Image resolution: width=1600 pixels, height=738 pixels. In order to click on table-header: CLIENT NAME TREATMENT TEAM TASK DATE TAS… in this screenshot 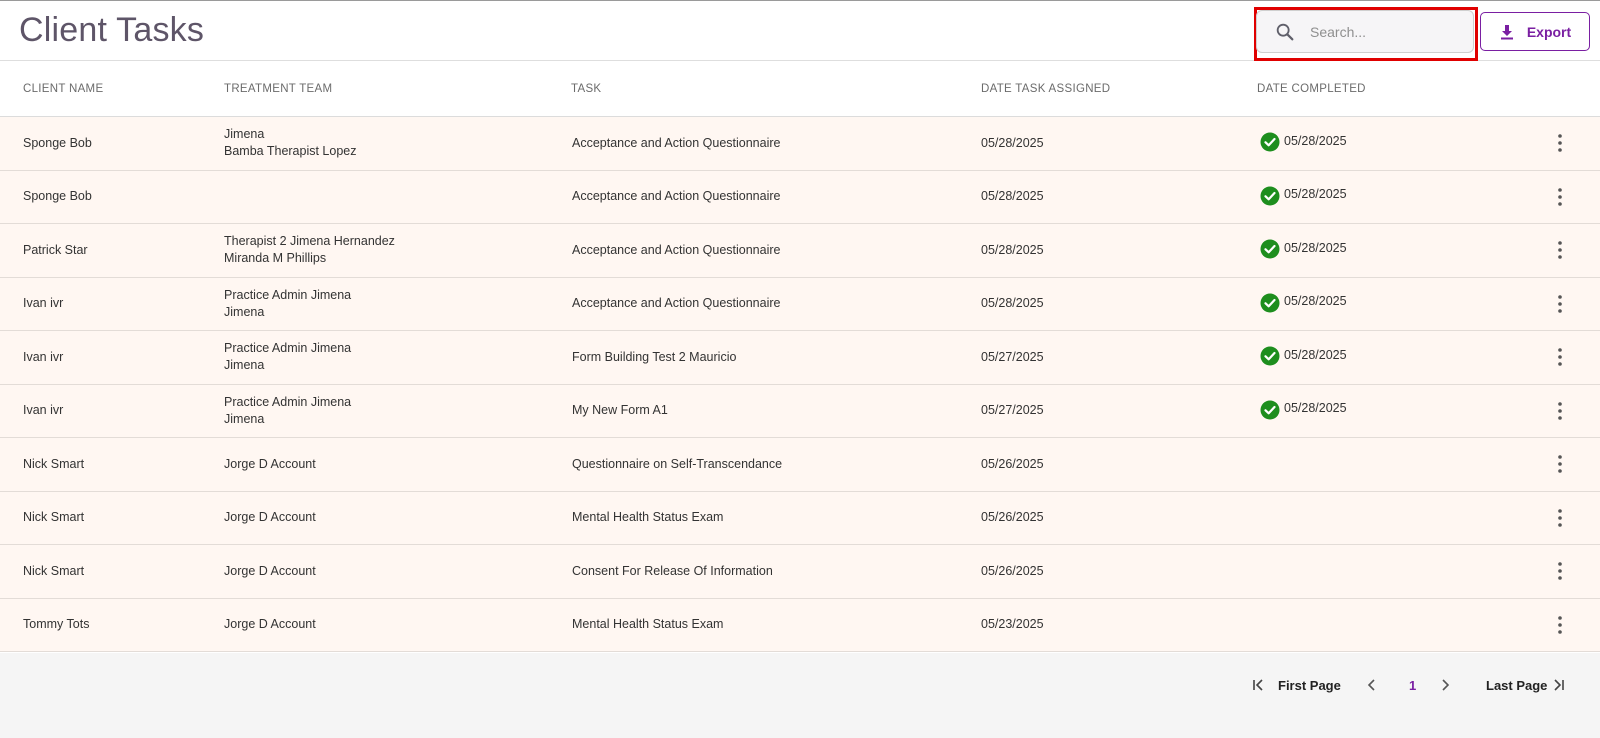, I will do `click(800, 89)`.